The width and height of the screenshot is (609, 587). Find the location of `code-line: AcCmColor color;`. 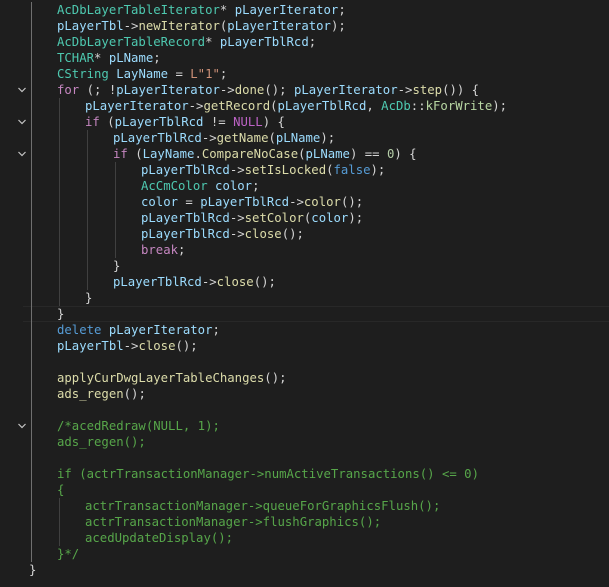

code-line: AcCmColor color; is located at coordinates (304, 186).